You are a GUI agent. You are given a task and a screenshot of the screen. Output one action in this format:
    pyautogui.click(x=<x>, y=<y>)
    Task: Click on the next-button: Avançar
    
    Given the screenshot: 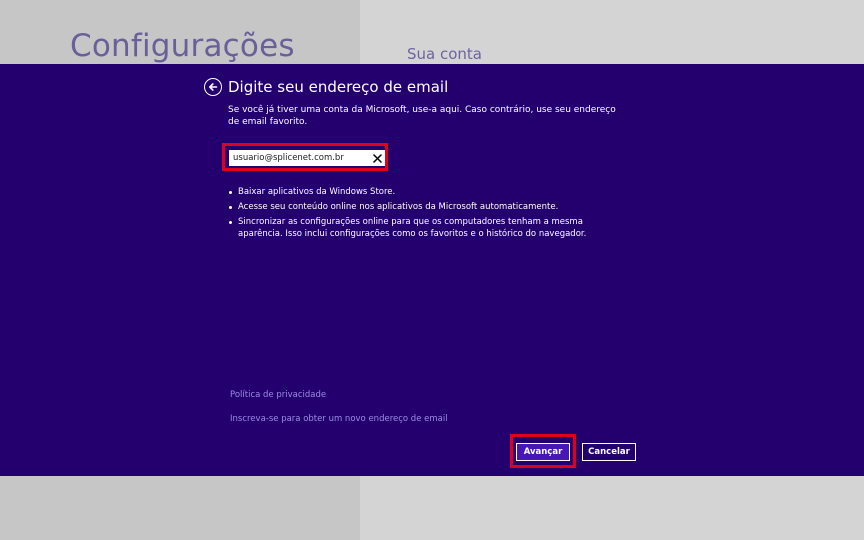 What is the action you would take?
    pyautogui.click(x=543, y=452)
    